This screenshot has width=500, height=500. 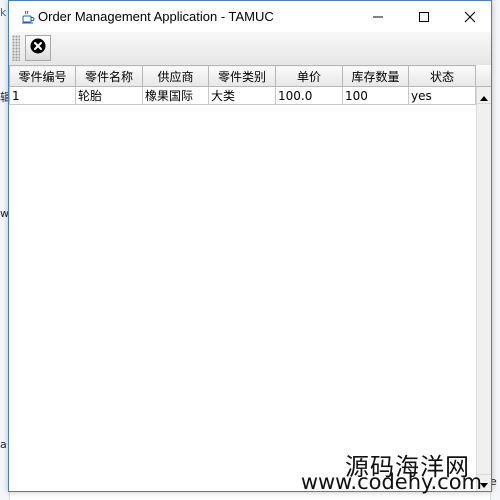 I want to click on window-title: Order Management Application - TAMUC, so click(x=156, y=16).